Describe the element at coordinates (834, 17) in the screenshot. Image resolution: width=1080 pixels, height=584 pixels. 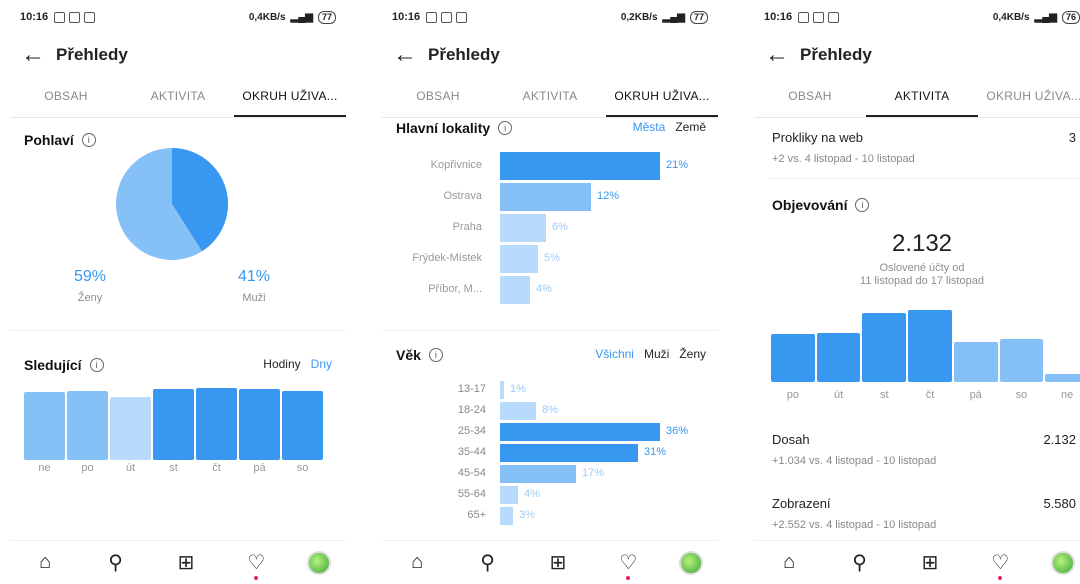
I see `instagram-icon` at that location.